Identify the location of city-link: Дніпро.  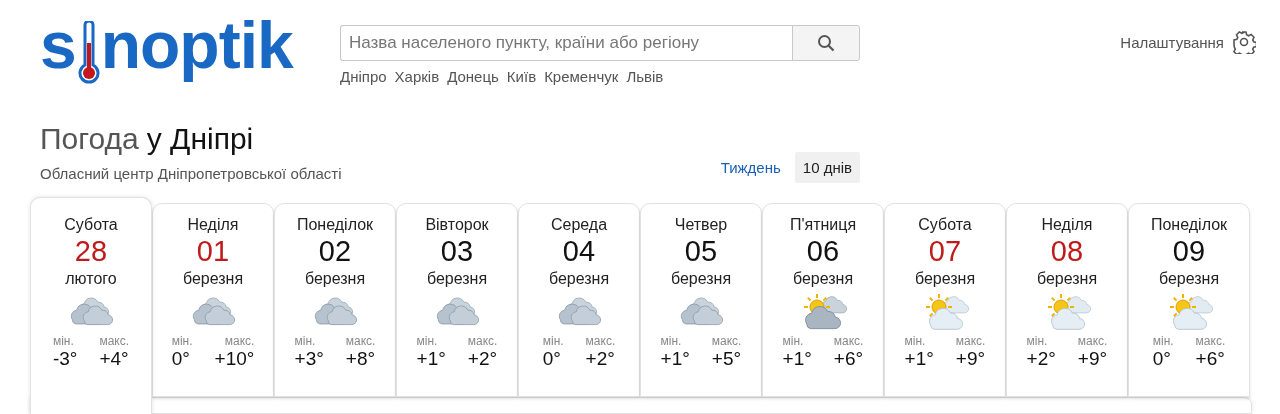
(363, 76).